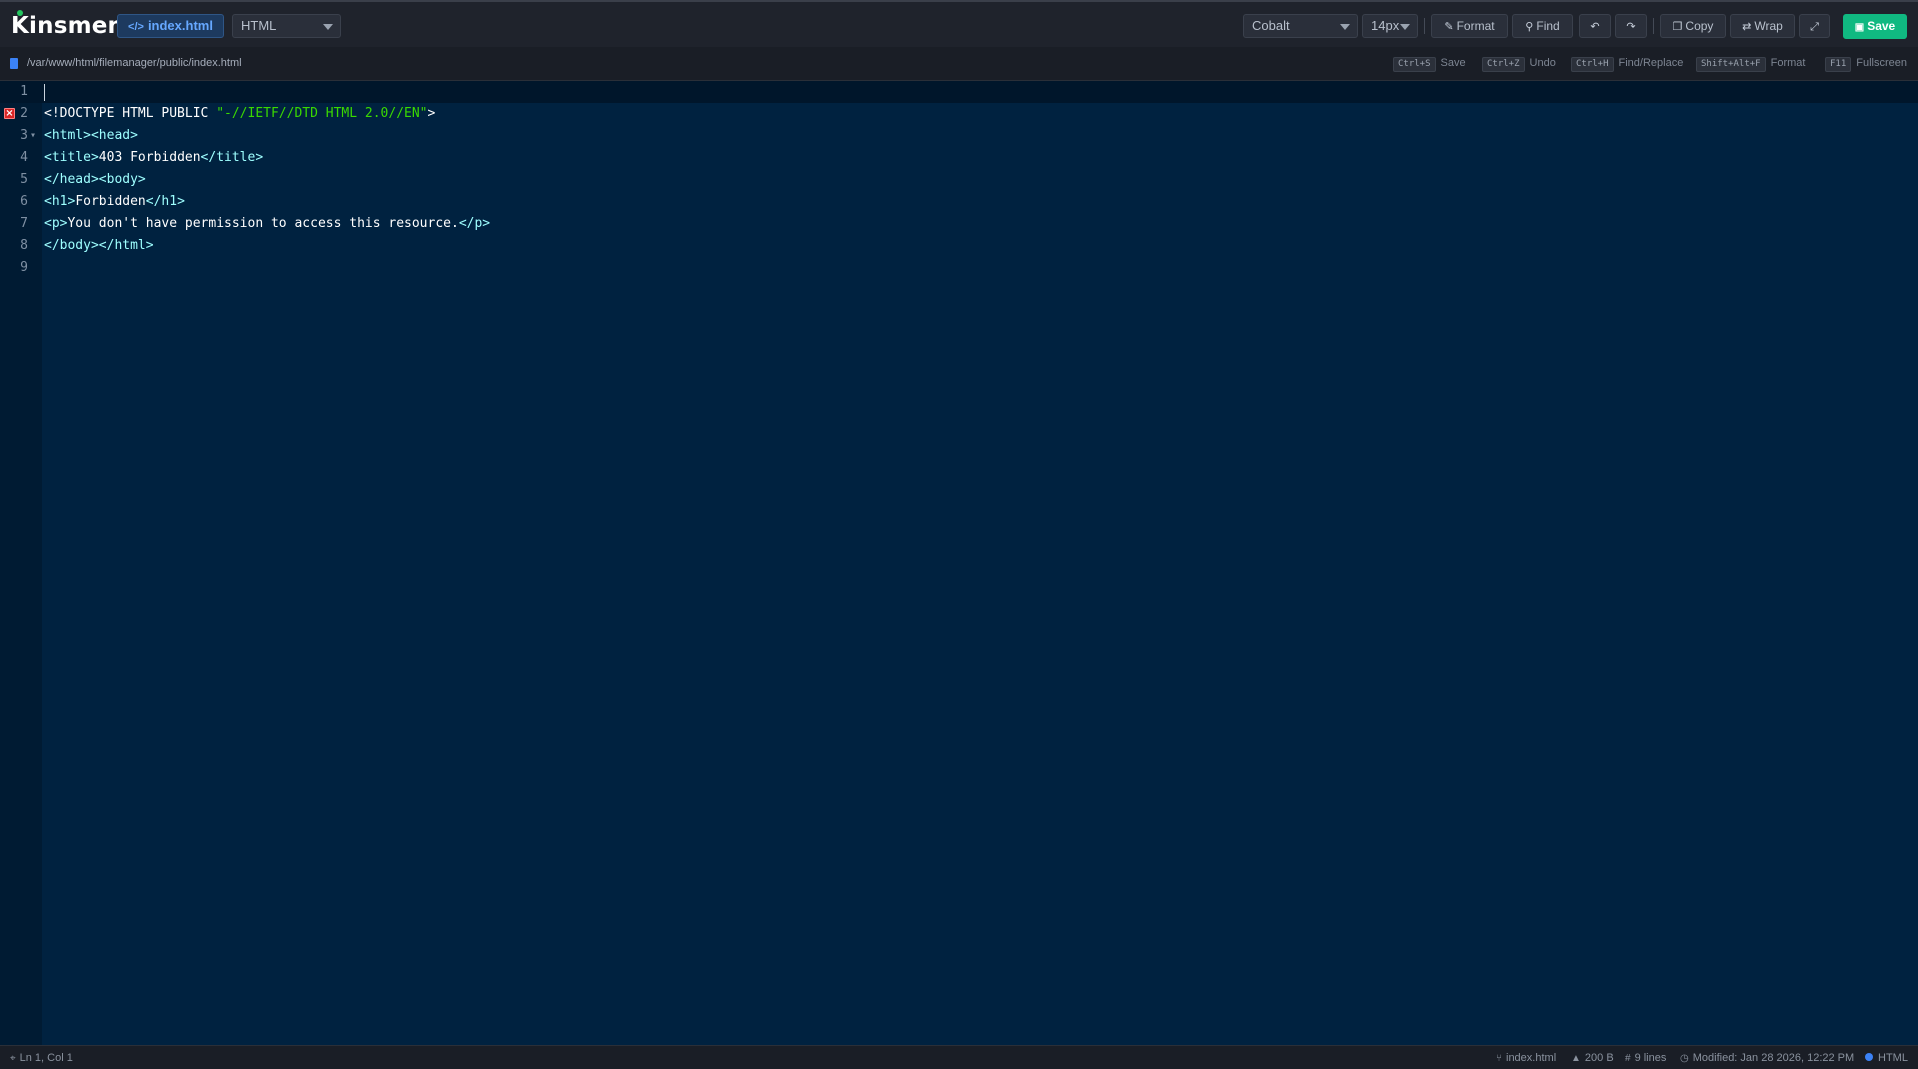  I want to click on code-token: <title>, so click(71, 157).